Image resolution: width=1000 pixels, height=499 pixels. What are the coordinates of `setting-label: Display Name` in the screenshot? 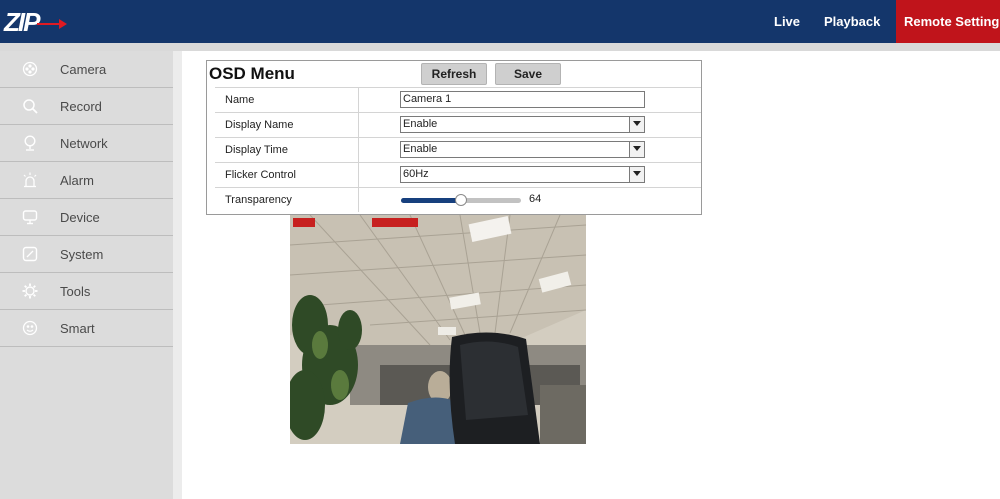 It's located at (259, 125).